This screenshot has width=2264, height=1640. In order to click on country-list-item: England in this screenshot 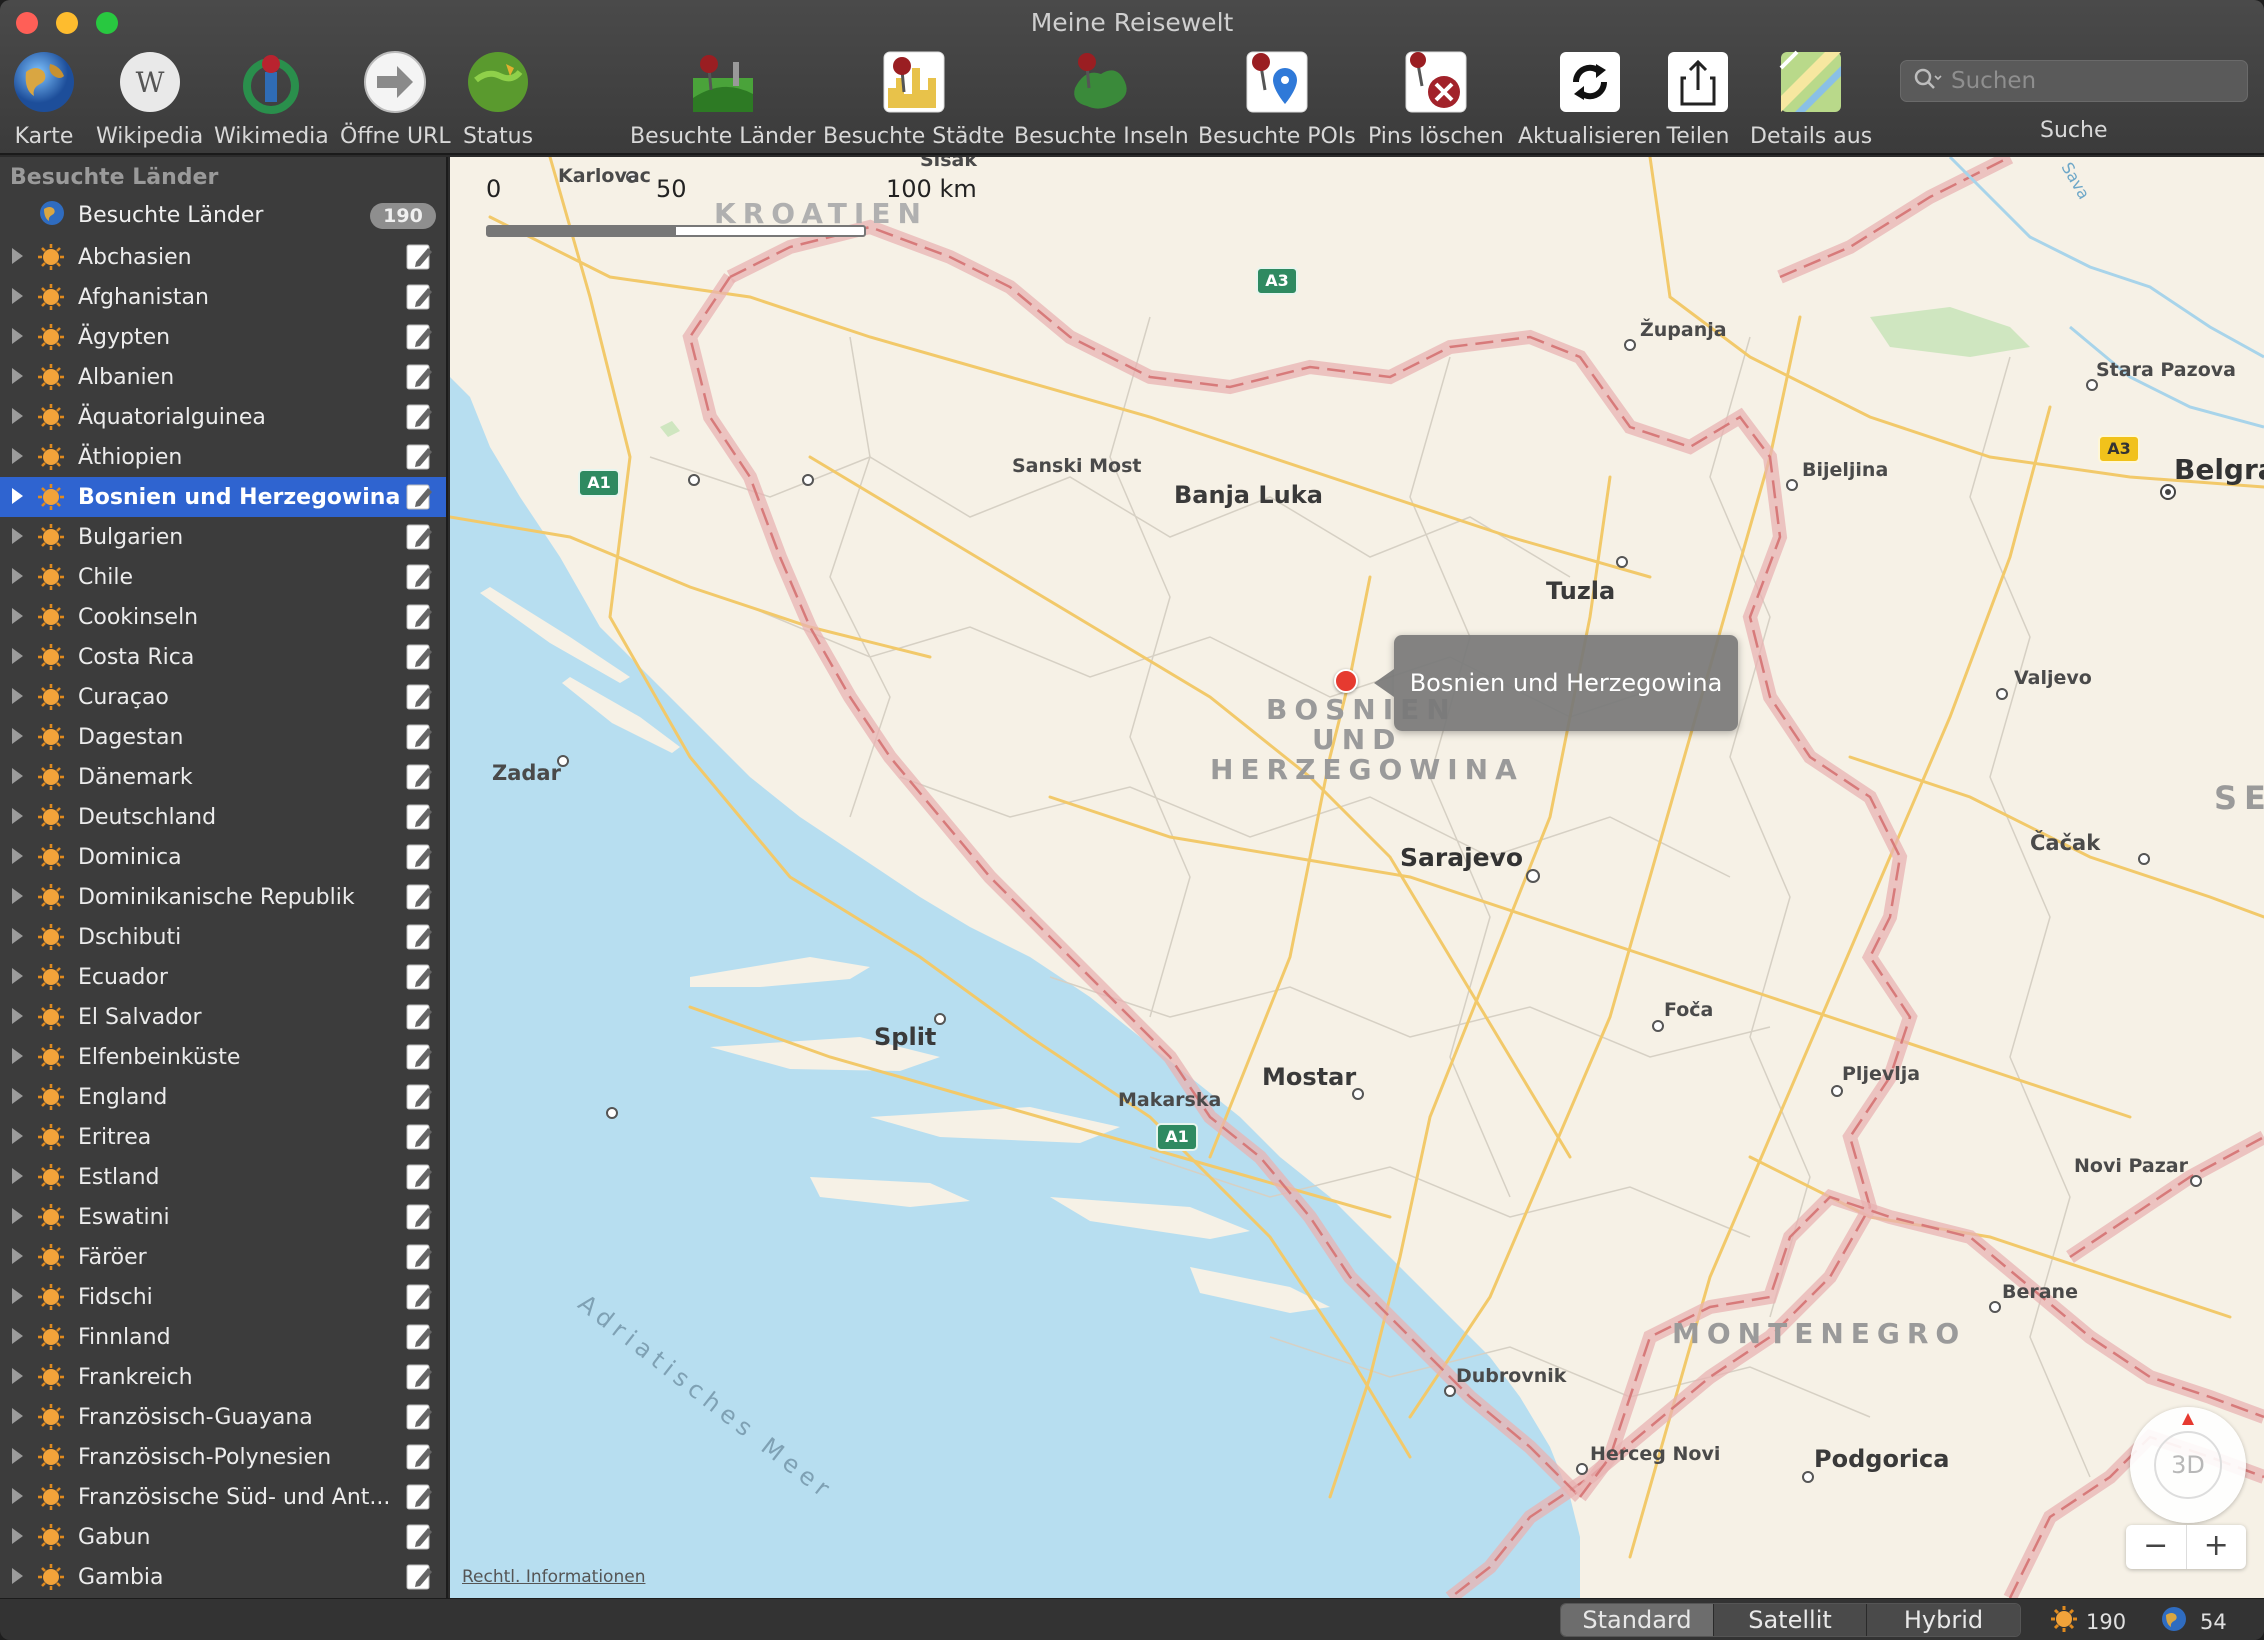, I will do `click(223, 1097)`.